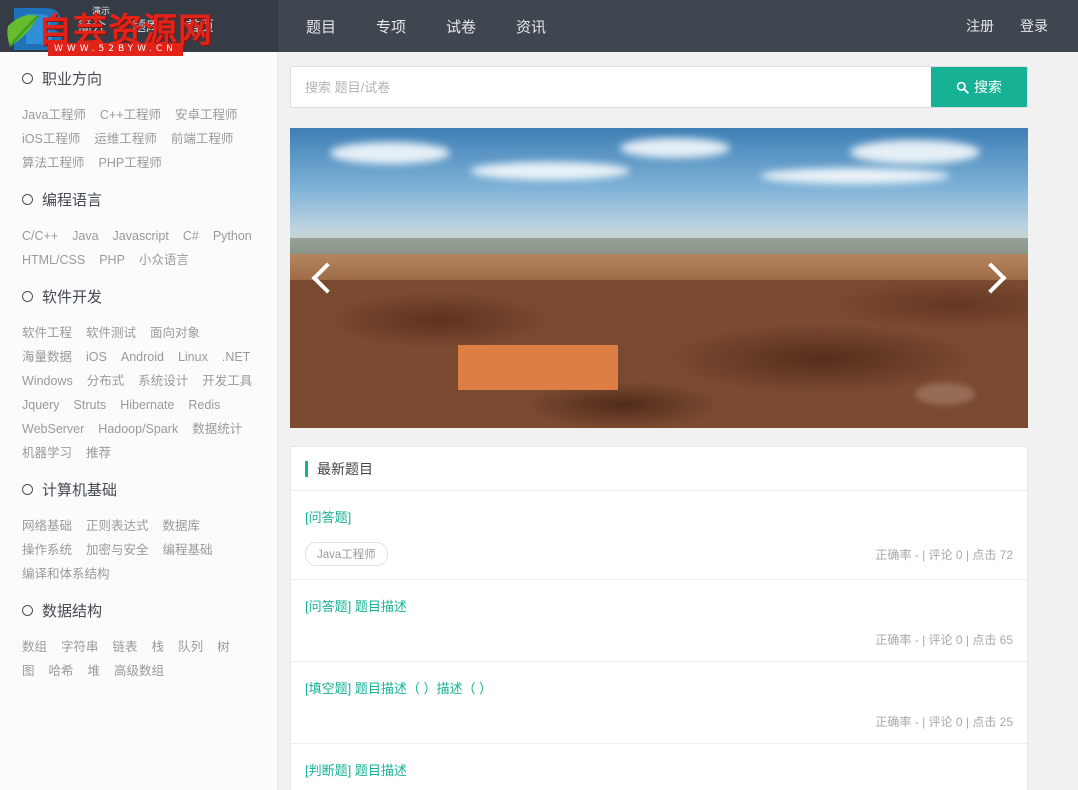  I want to click on sidebar-tag: Hibernate, so click(147, 405).